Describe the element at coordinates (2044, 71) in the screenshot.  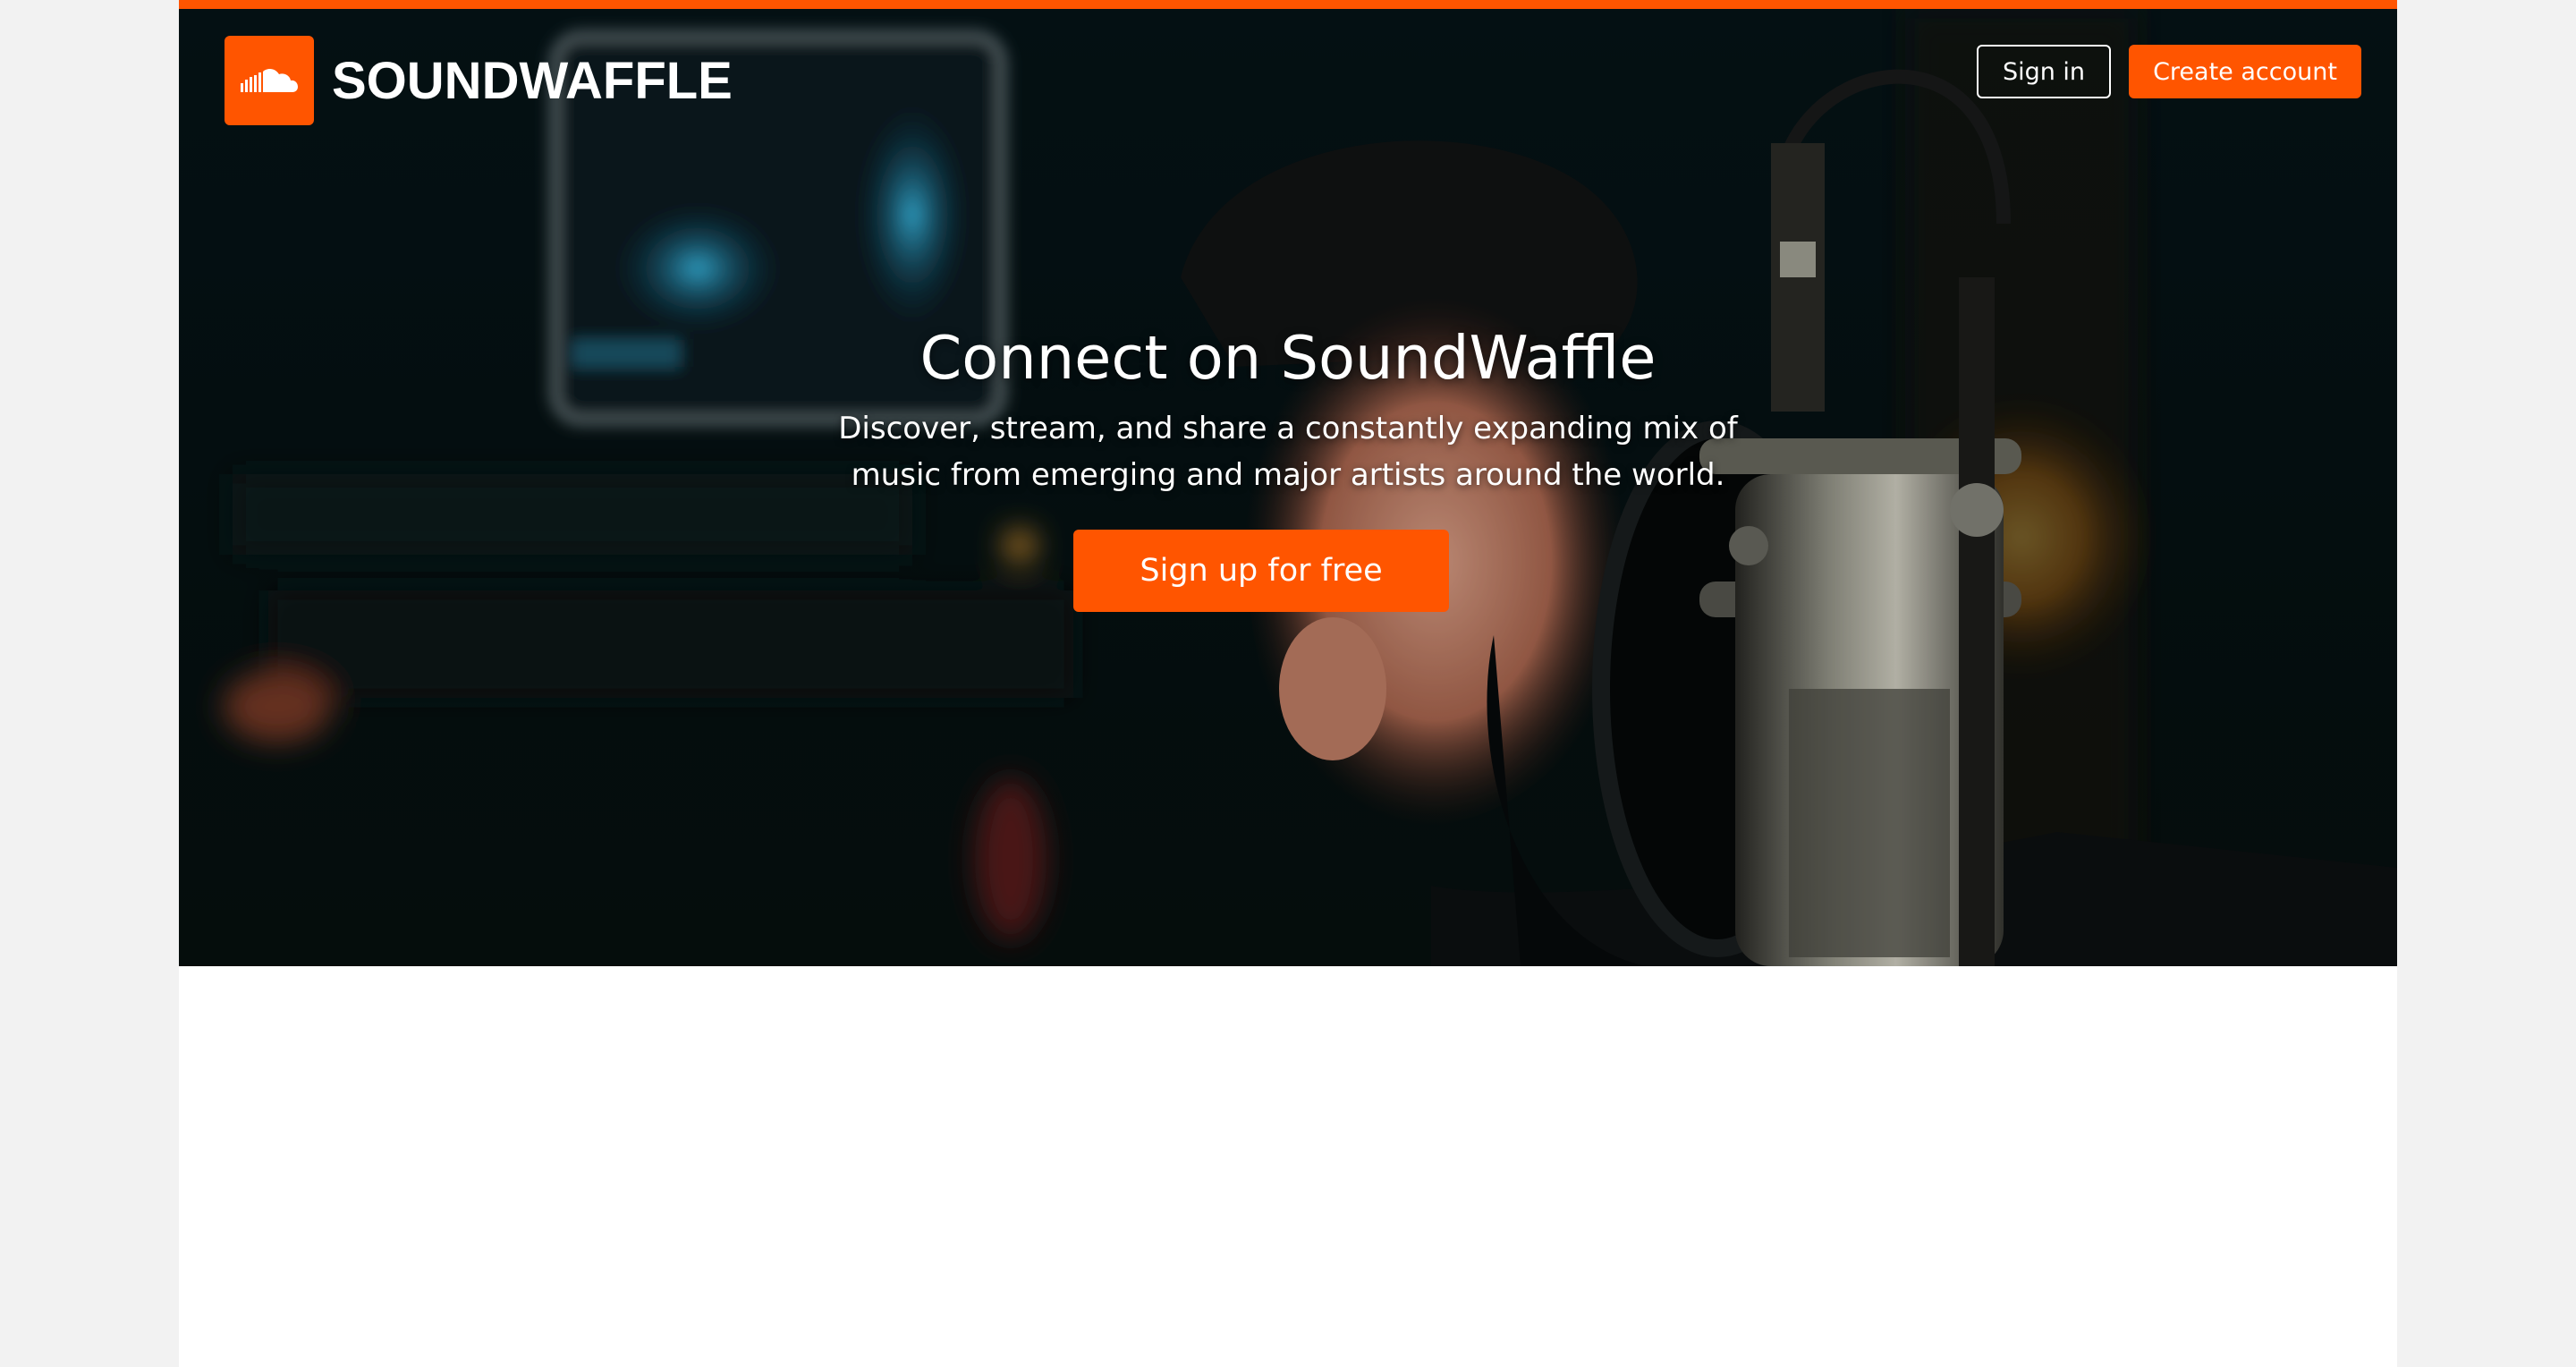
I see `sign-in-button: Sign in` at that location.